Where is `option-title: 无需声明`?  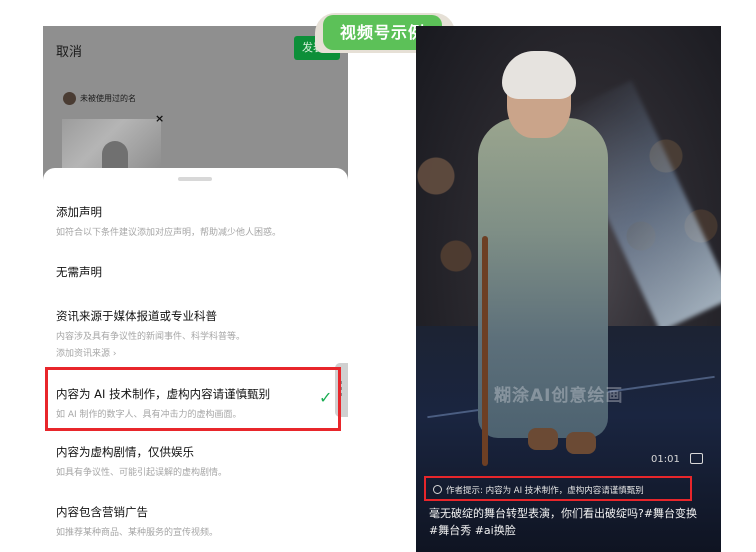 option-title: 无需声明 is located at coordinates (79, 272).